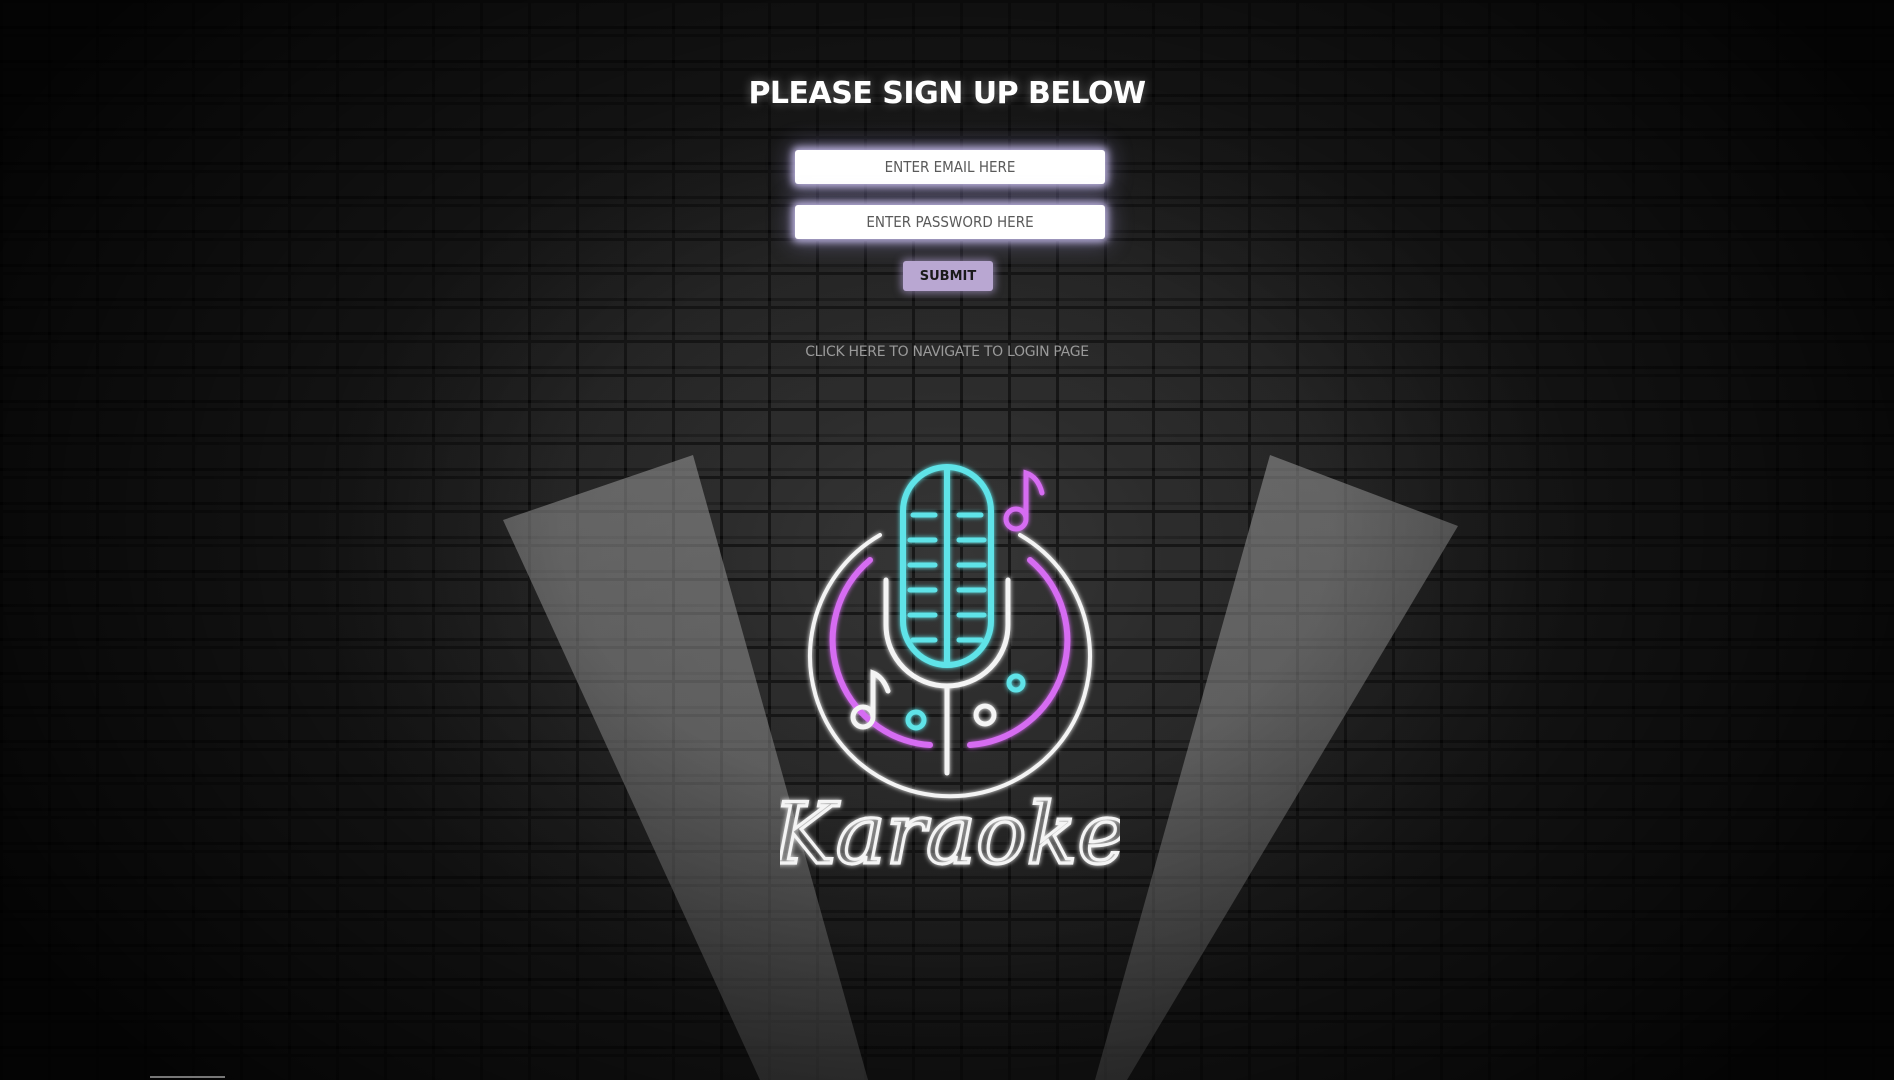 This screenshot has width=1894, height=1080. I want to click on email-field, so click(950, 167).